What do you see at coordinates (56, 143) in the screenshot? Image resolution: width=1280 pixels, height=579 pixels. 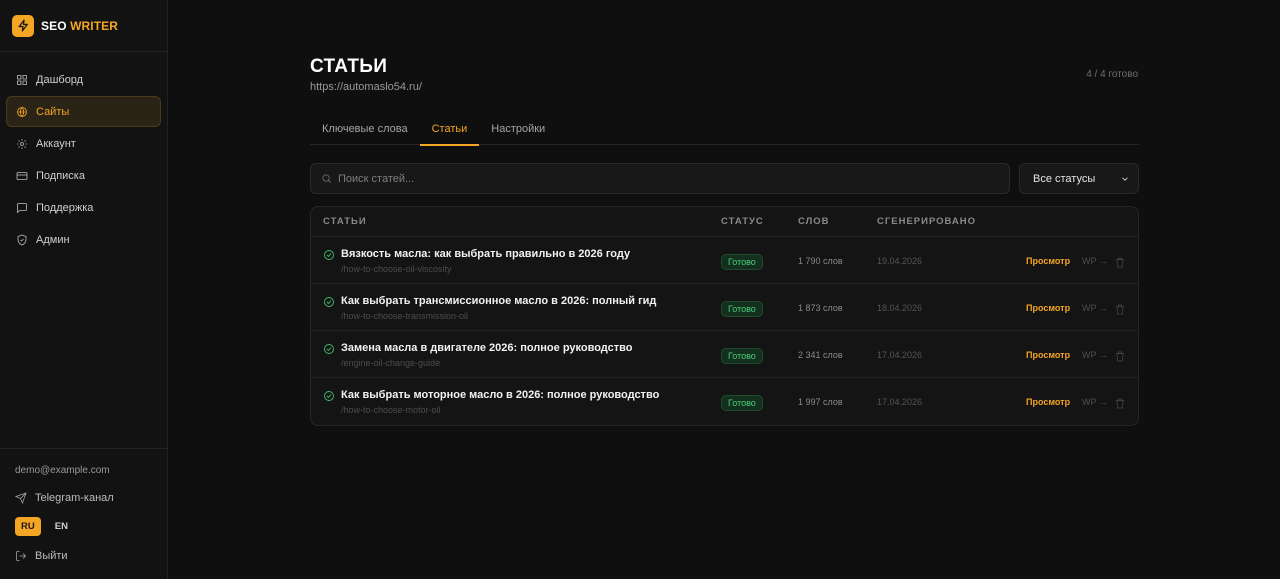 I see `sidebar-item-label: Аккаунт` at bounding box center [56, 143].